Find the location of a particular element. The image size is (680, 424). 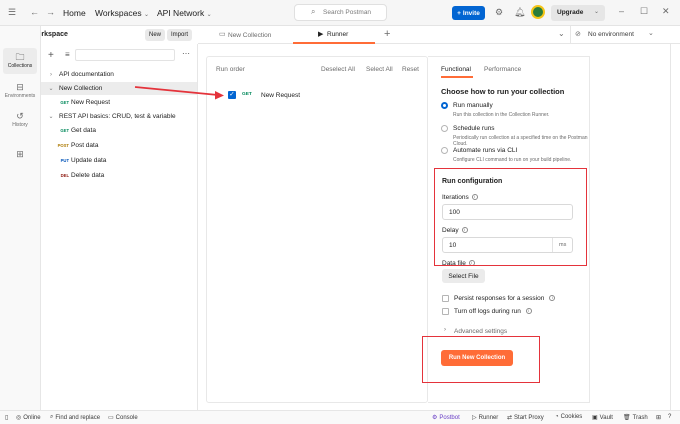

postbot-button: ⚙ Postbot is located at coordinates (446, 418).